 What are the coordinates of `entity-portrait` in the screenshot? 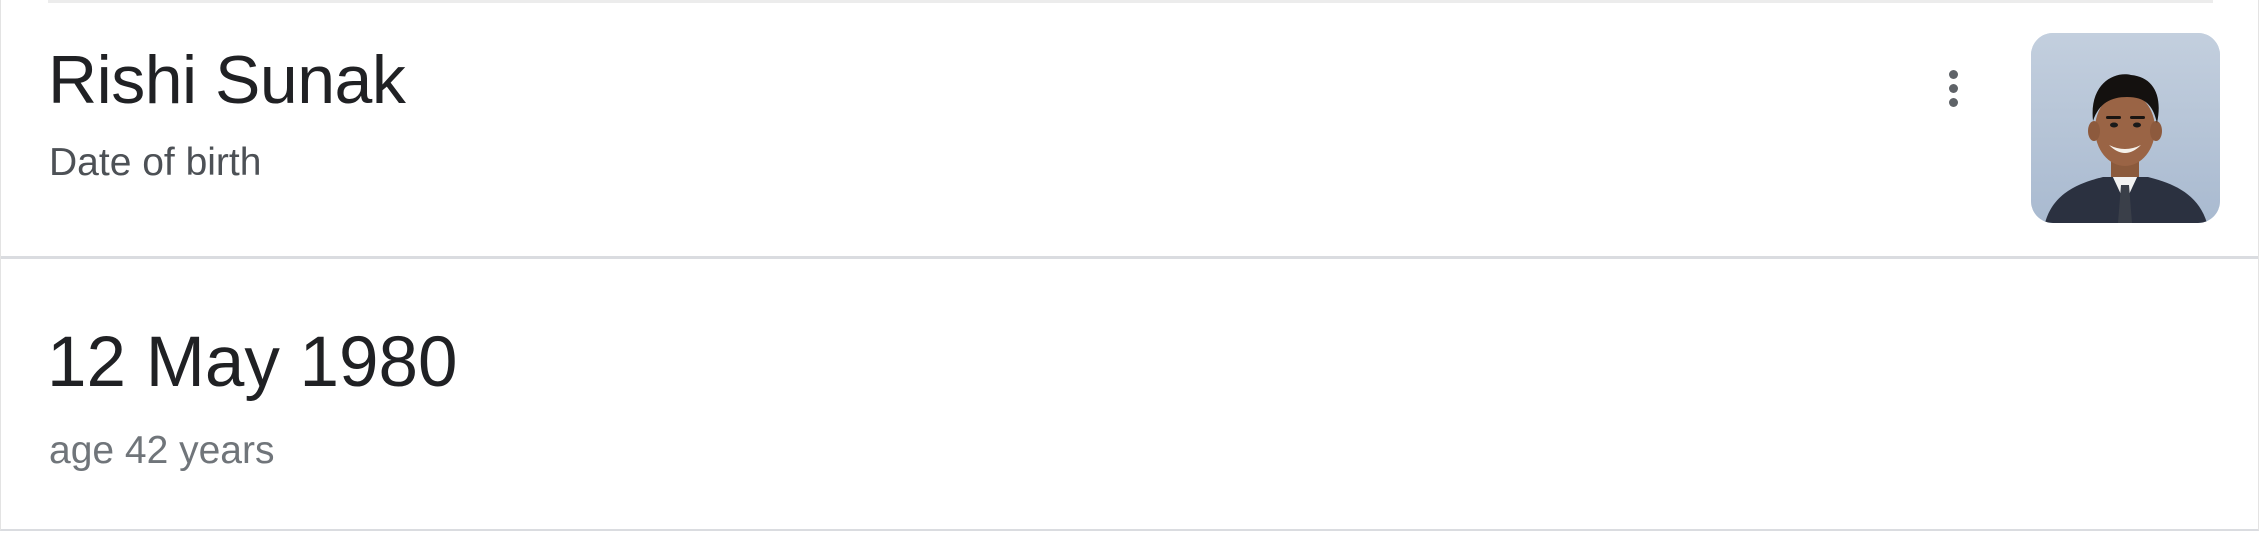 It's located at (2125, 128).